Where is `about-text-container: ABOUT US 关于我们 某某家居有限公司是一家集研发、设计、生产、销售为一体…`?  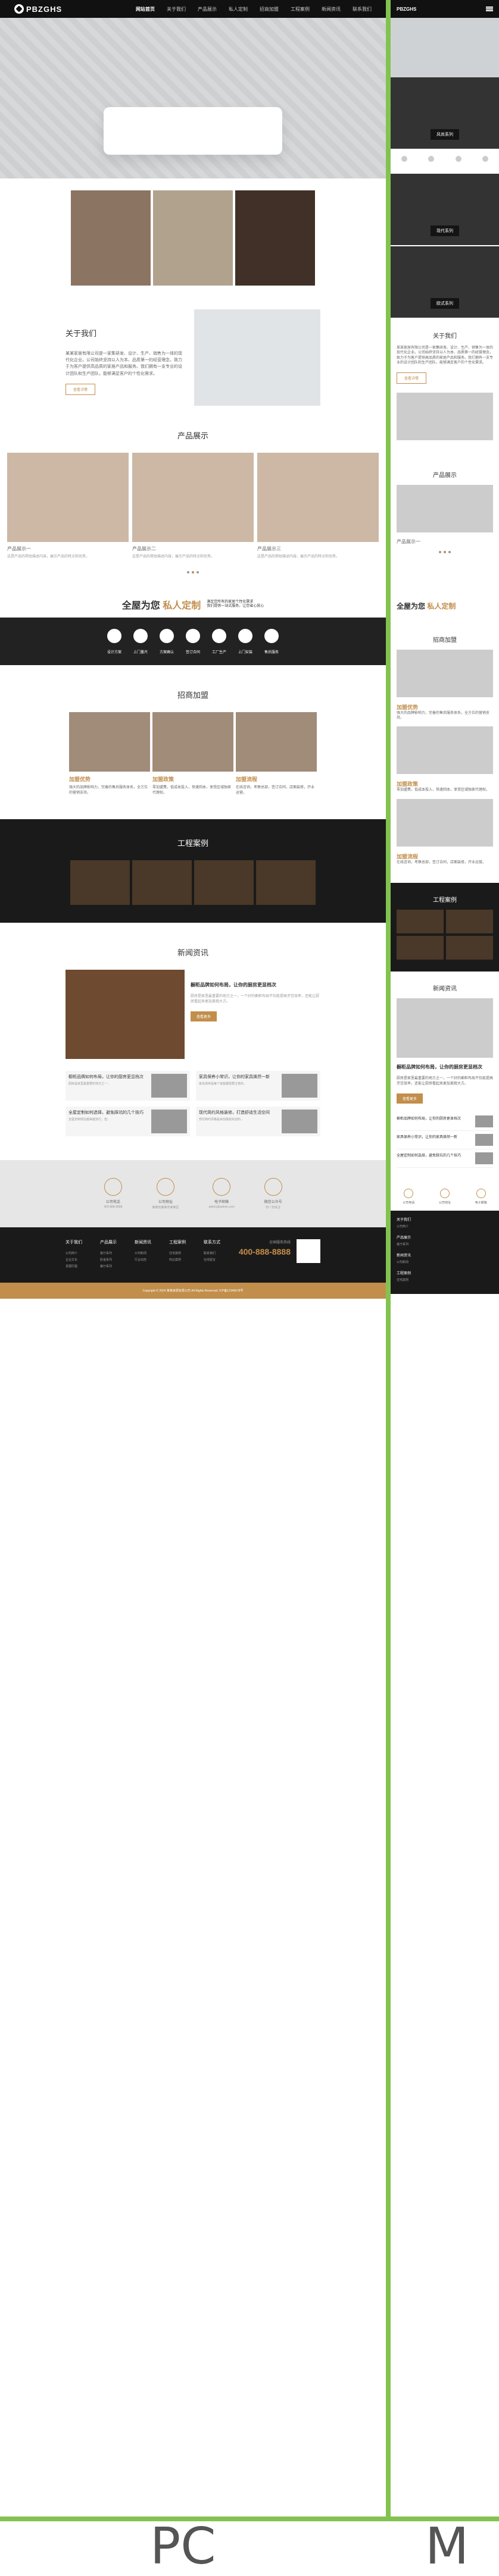
about-text-container: ABOUT US 关于我们 某某家居有限公司是一家集研发、设计、生产、销售为一体… is located at coordinates (124, 357).